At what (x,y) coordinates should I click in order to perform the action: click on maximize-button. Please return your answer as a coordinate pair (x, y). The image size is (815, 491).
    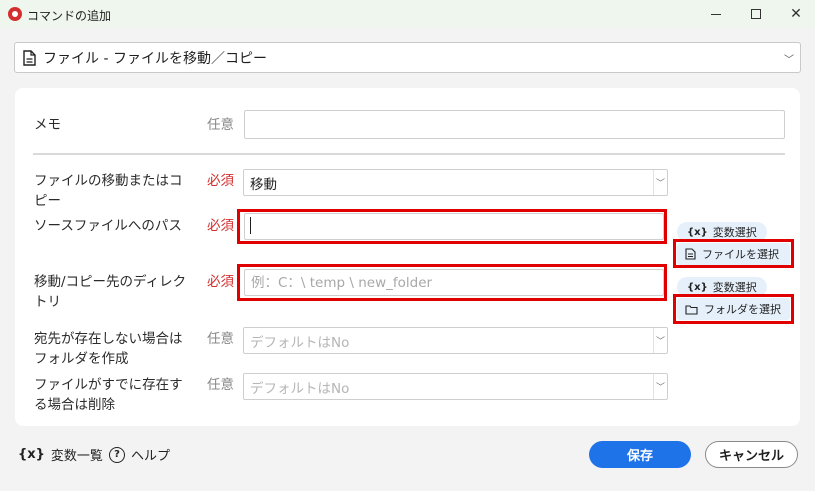
    Looking at the image, I should click on (756, 14).